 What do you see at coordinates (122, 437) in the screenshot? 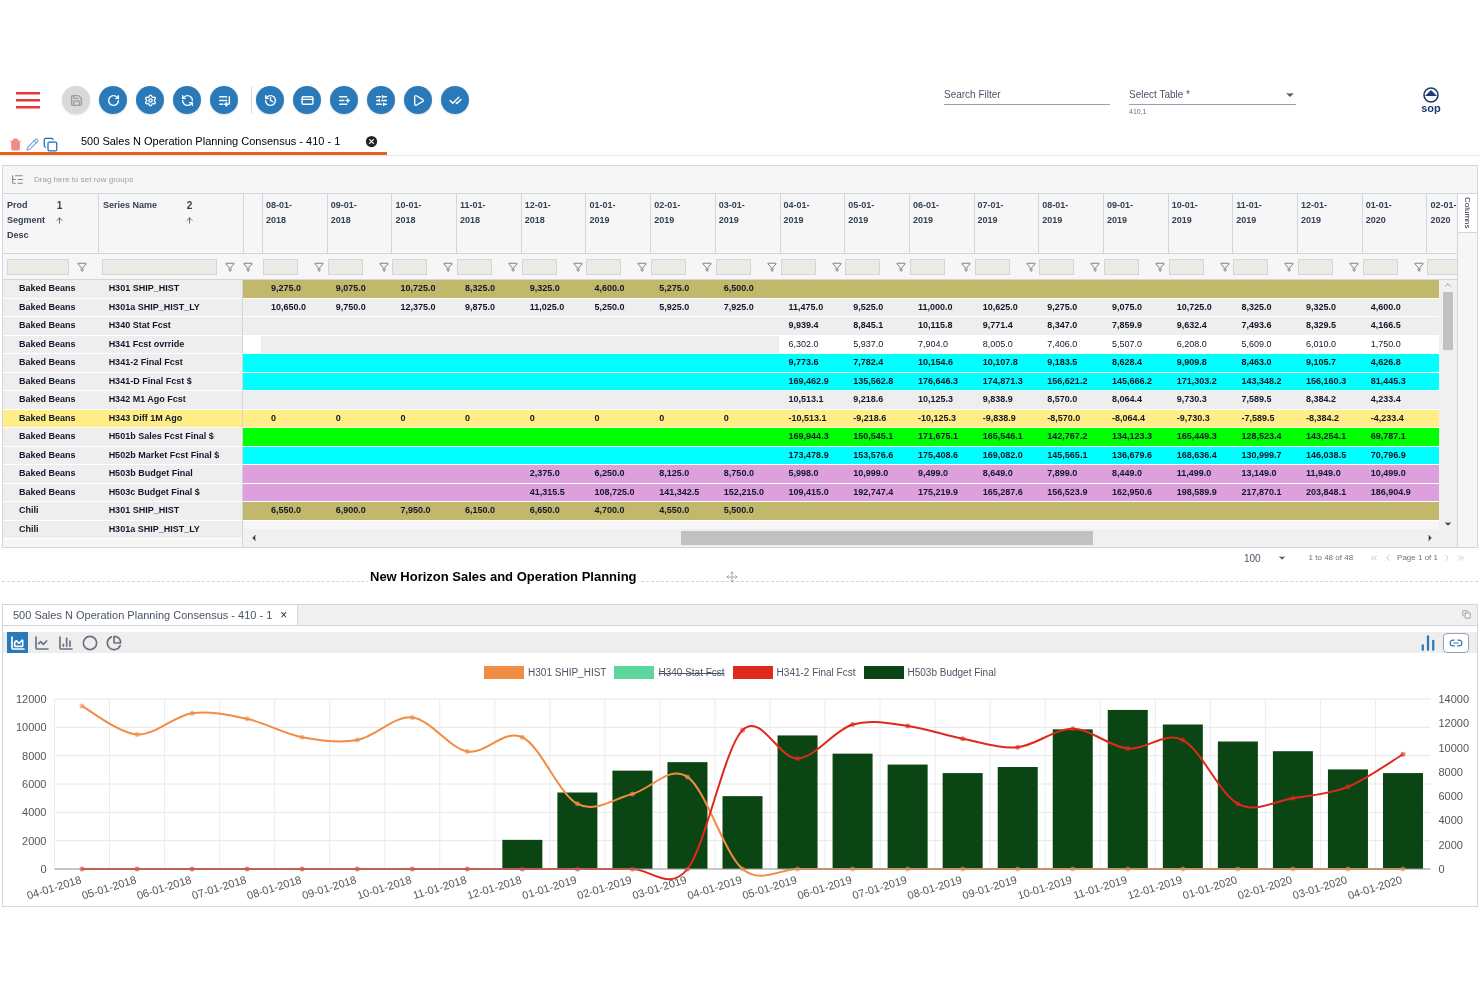
I see `table-row: Baked Beans H501b Sales Fcst Final $` at bounding box center [122, 437].